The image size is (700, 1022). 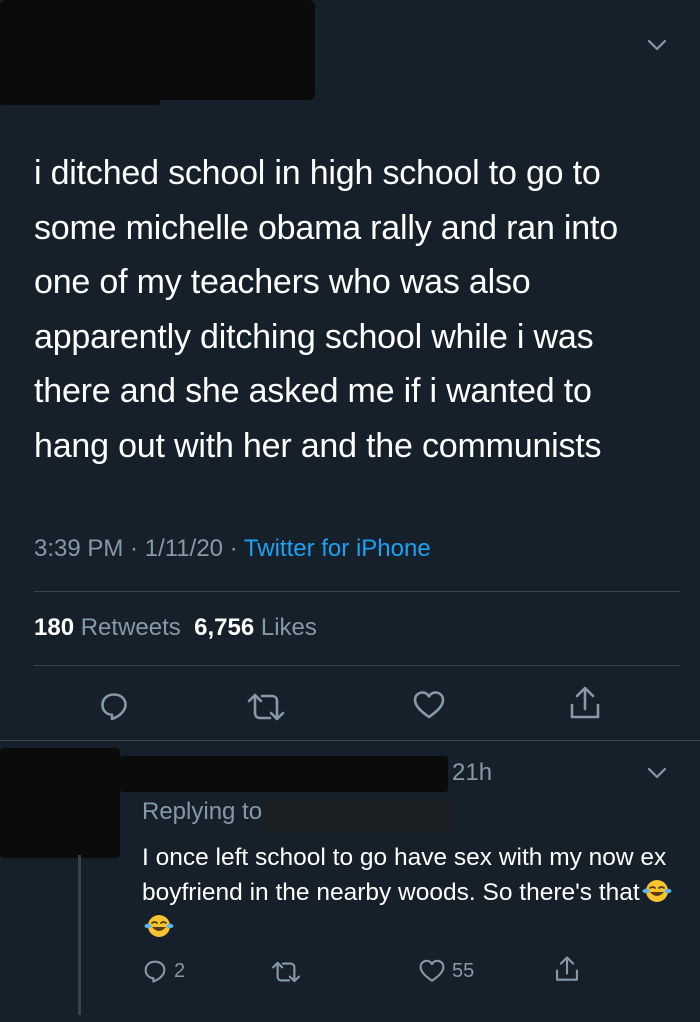 What do you see at coordinates (80, 57) in the screenshot?
I see `redacted-author-header-extra` at bounding box center [80, 57].